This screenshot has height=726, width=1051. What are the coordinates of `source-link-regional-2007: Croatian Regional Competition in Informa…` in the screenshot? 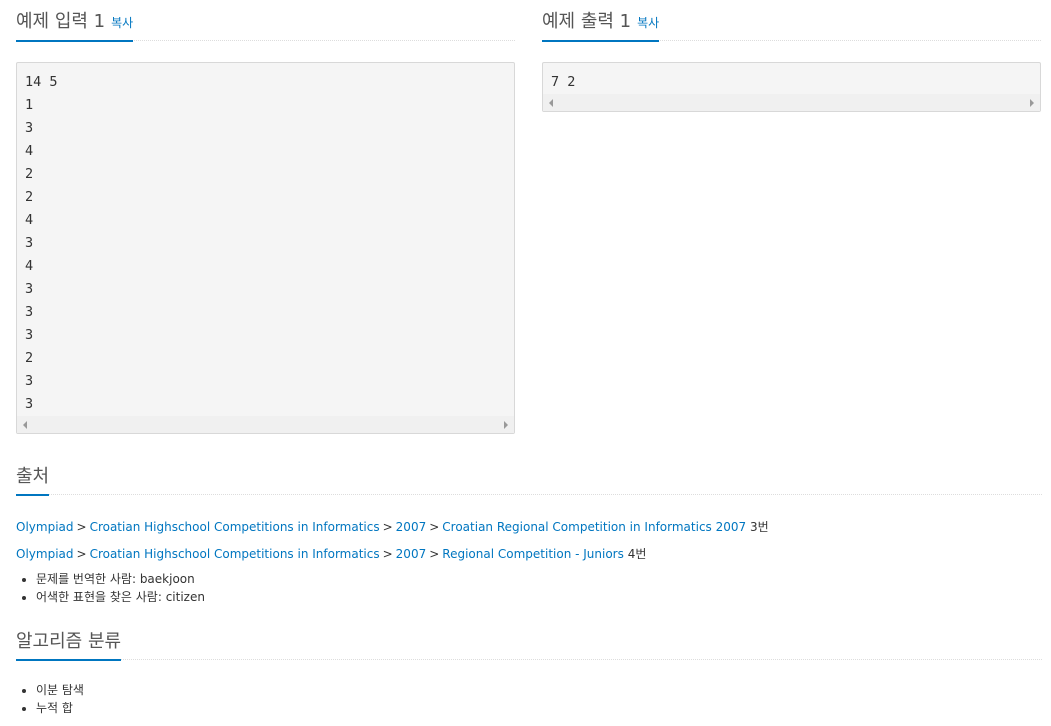 It's located at (594, 527).